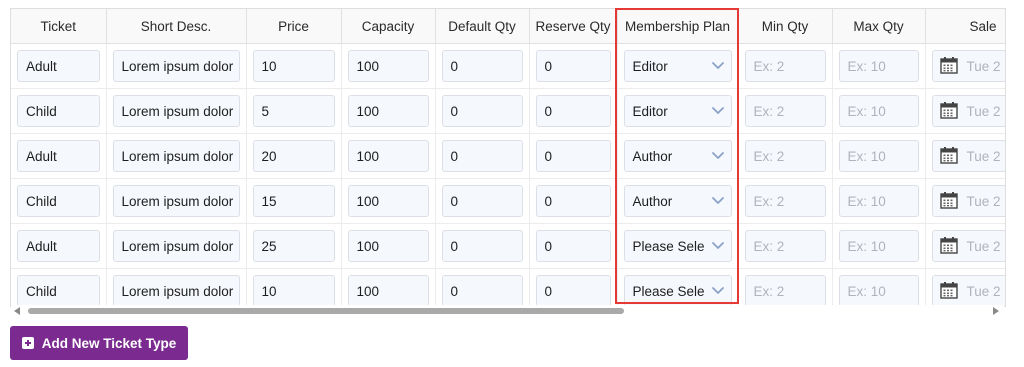 This screenshot has height=367, width=1024. Describe the element at coordinates (99, 343) in the screenshot. I see `add-new-ticket-type-button: Add New Ticket Type` at that location.